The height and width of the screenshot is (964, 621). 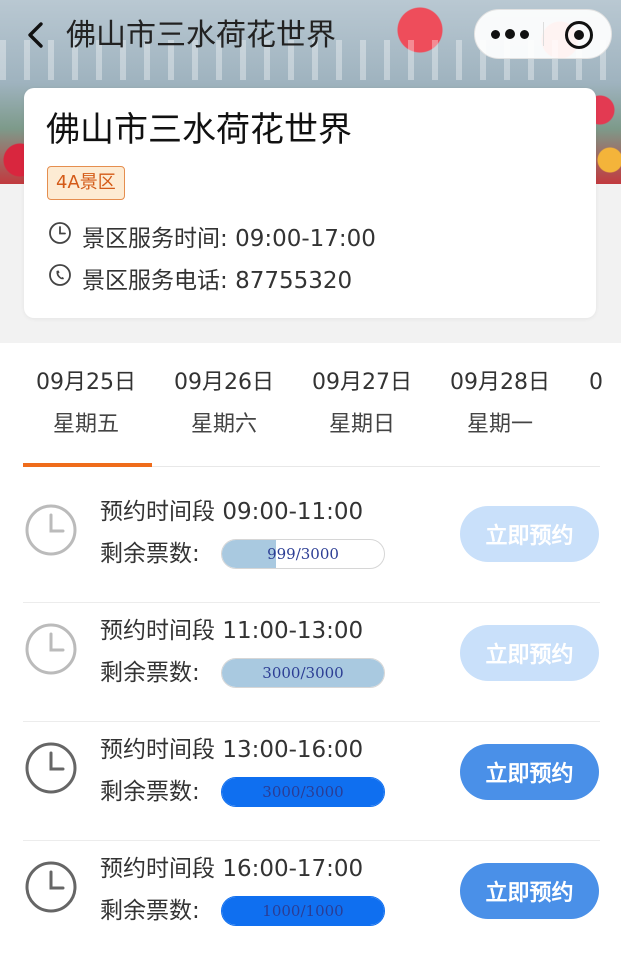 I want to click on service-hours: 景区服务时间: 09:00-17:00, so click(x=212, y=239).